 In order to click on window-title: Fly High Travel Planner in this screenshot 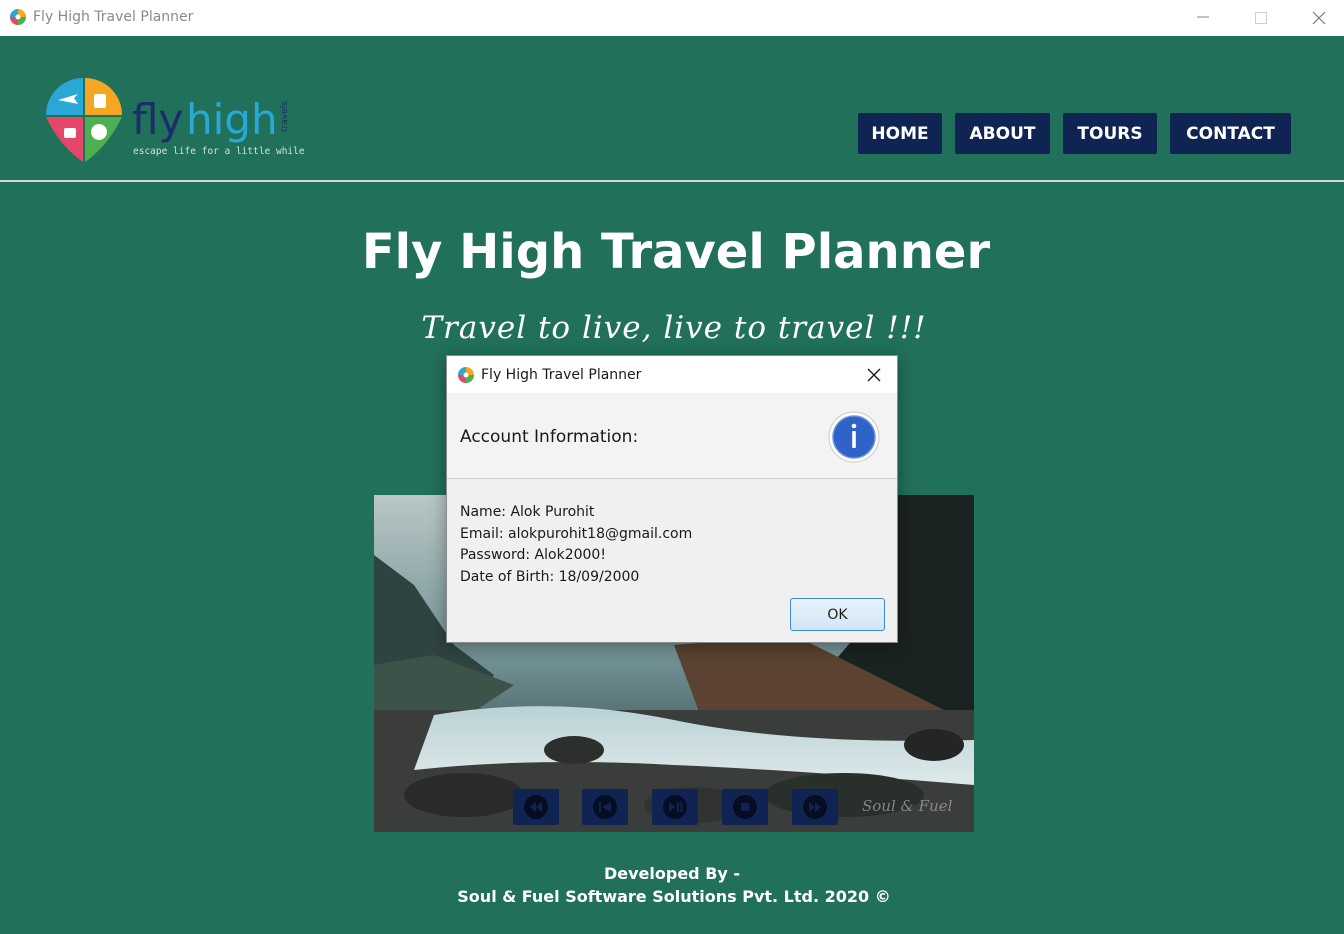, I will do `click(113, 17)`.